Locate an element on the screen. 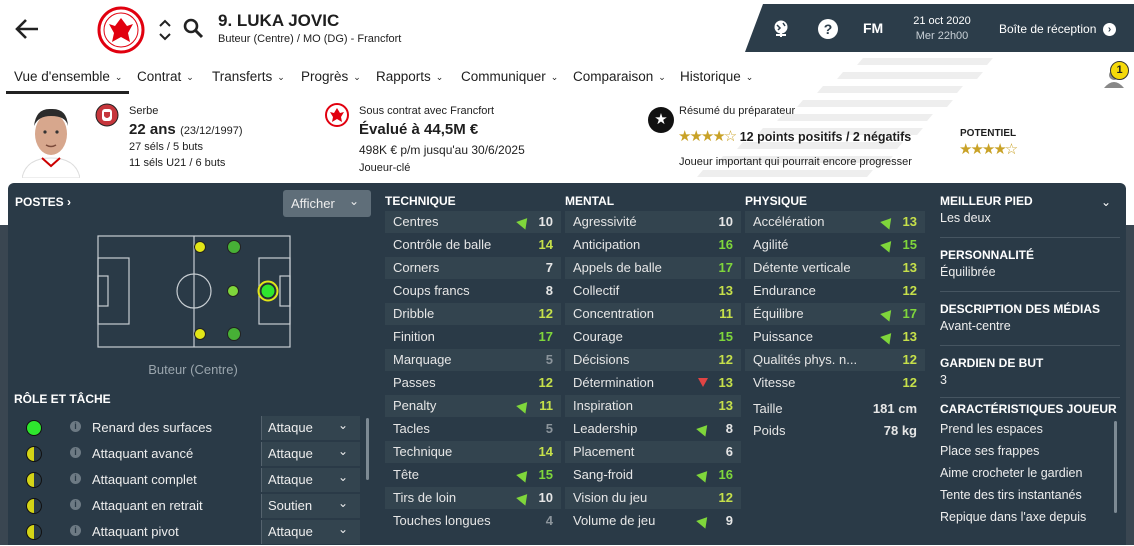 The height and width of the screenshot is (546, 1134). attribute-row: Finition 17 is located at coordinates (473, 337).